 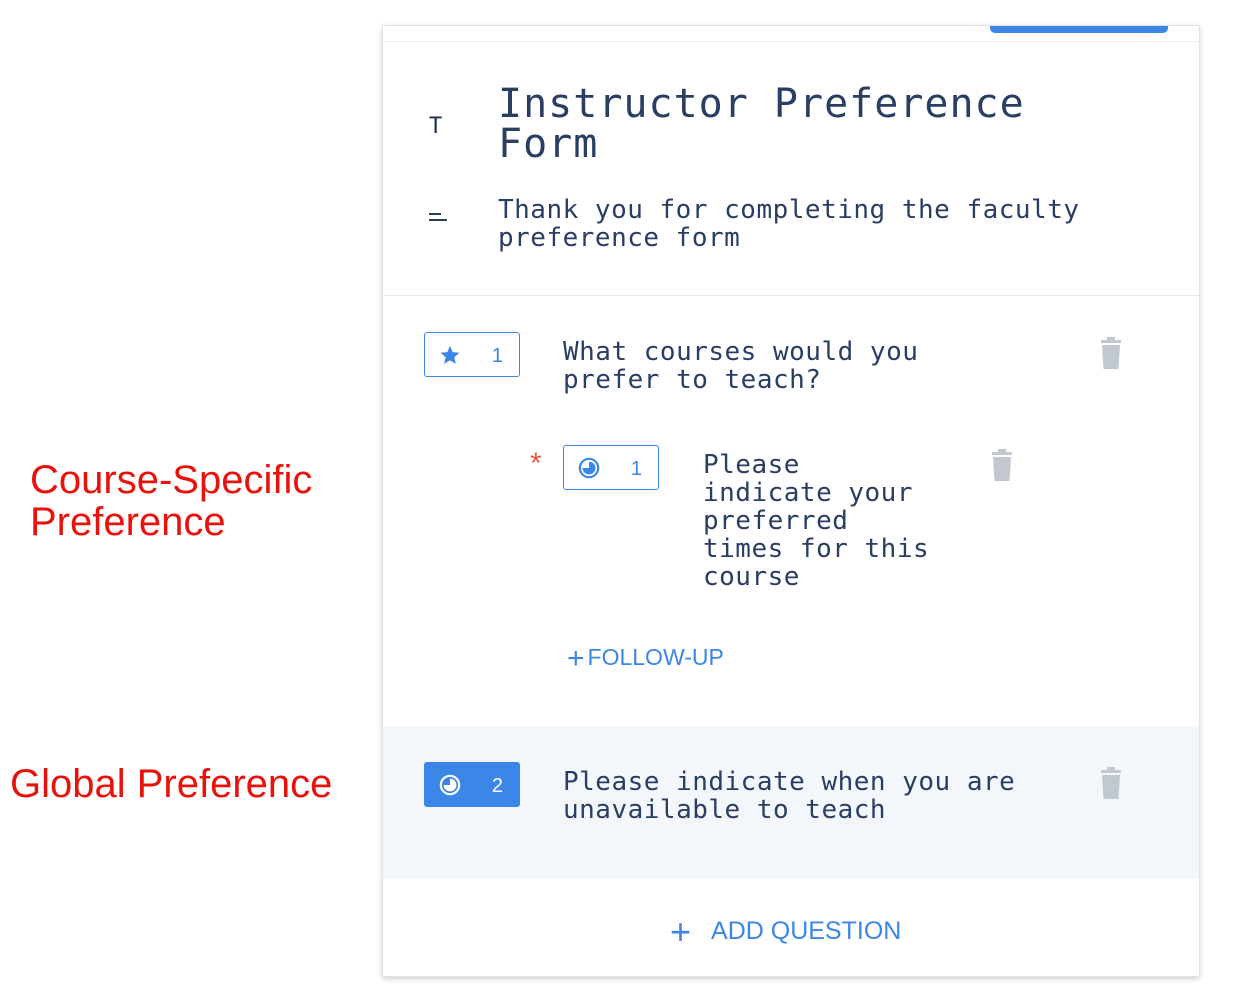 I want to click on text-lines-icon, so click(x=438, y=218).